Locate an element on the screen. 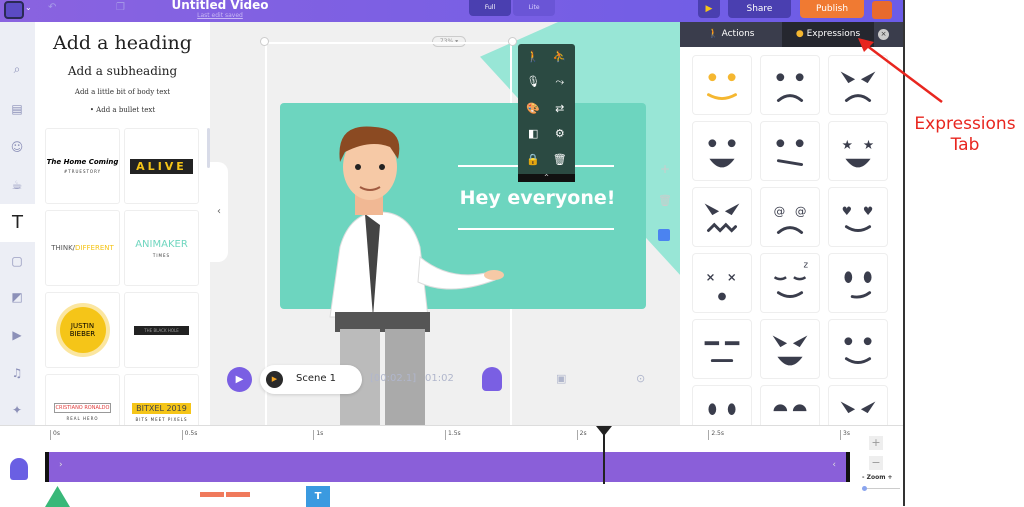  chevron-down-icon: ⌄ is located at coordinates (28, 7).